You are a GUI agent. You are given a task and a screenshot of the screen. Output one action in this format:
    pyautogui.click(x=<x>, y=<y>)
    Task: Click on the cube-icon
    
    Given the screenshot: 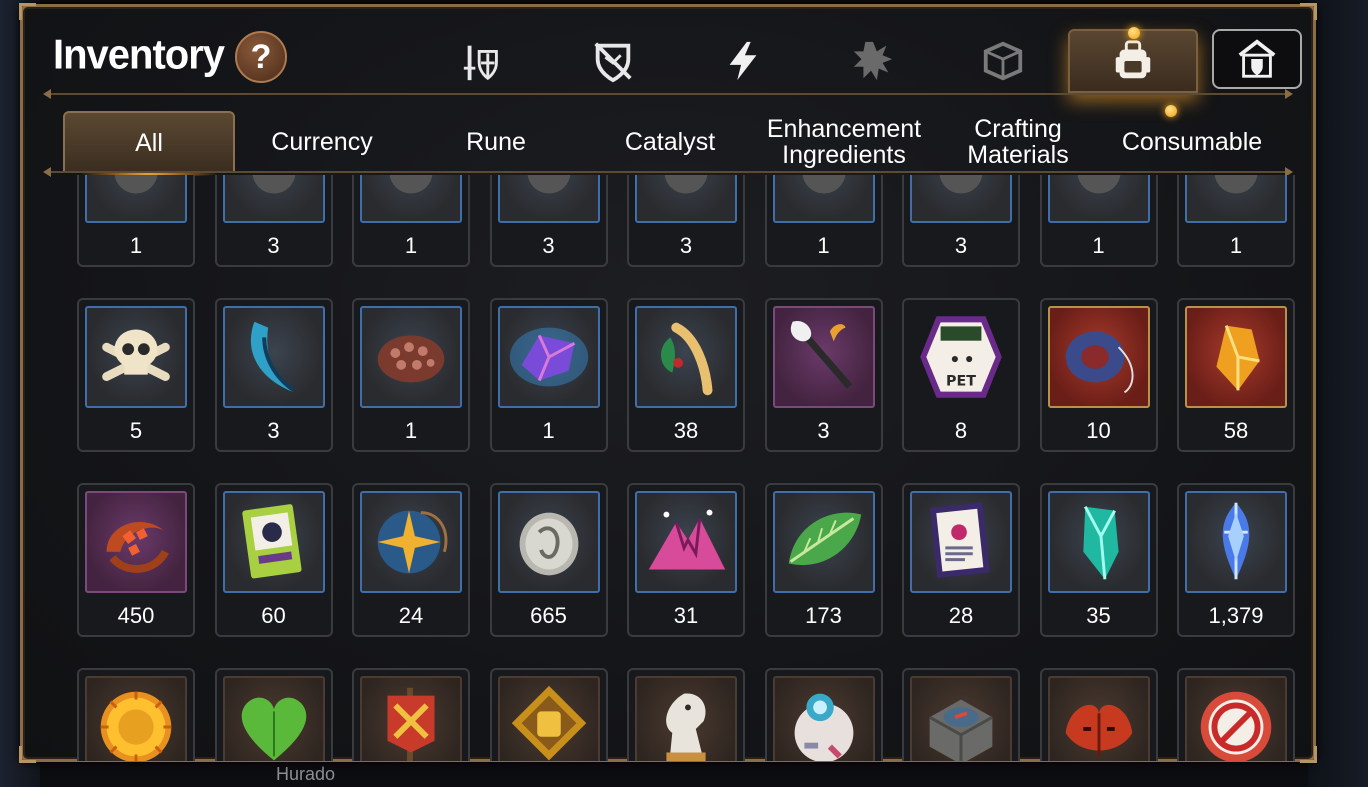 What is the action you would take?
    pyautogui.click(x=1003, y=61)
    